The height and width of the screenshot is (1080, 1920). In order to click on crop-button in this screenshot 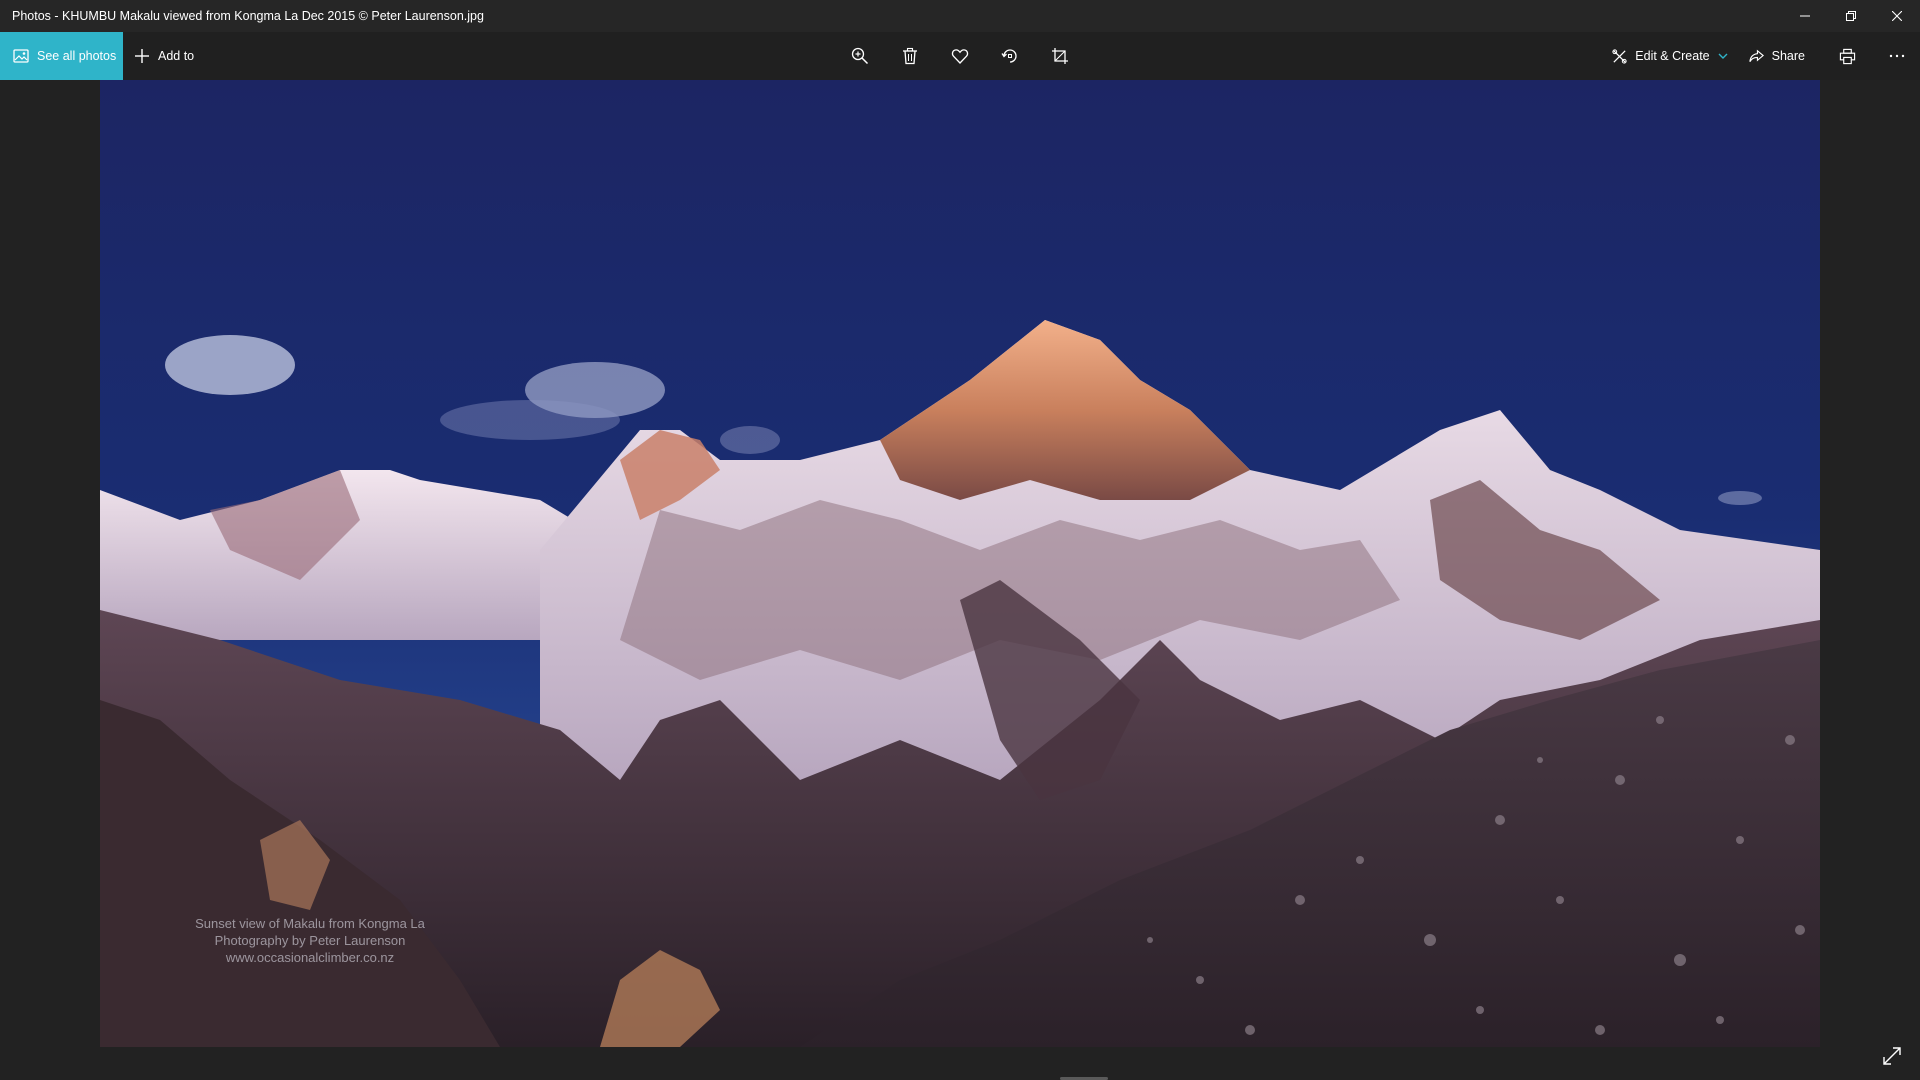, I will do `click(1060, 56)`.